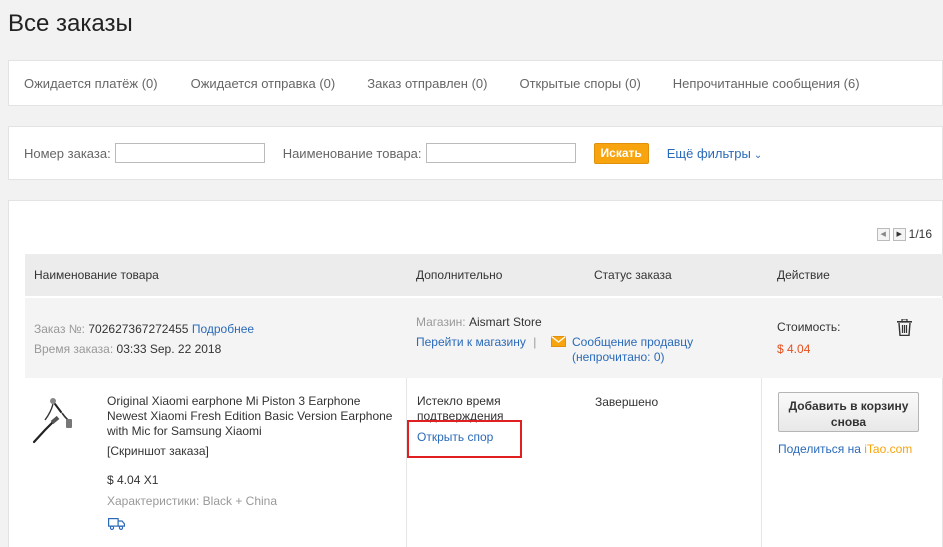 The height and width of the screenshot is (547, 943). Describe the element at coordinates (471, 342) in the screenshot. I see `go-to-store-link: Перейти к магазину` at that location.